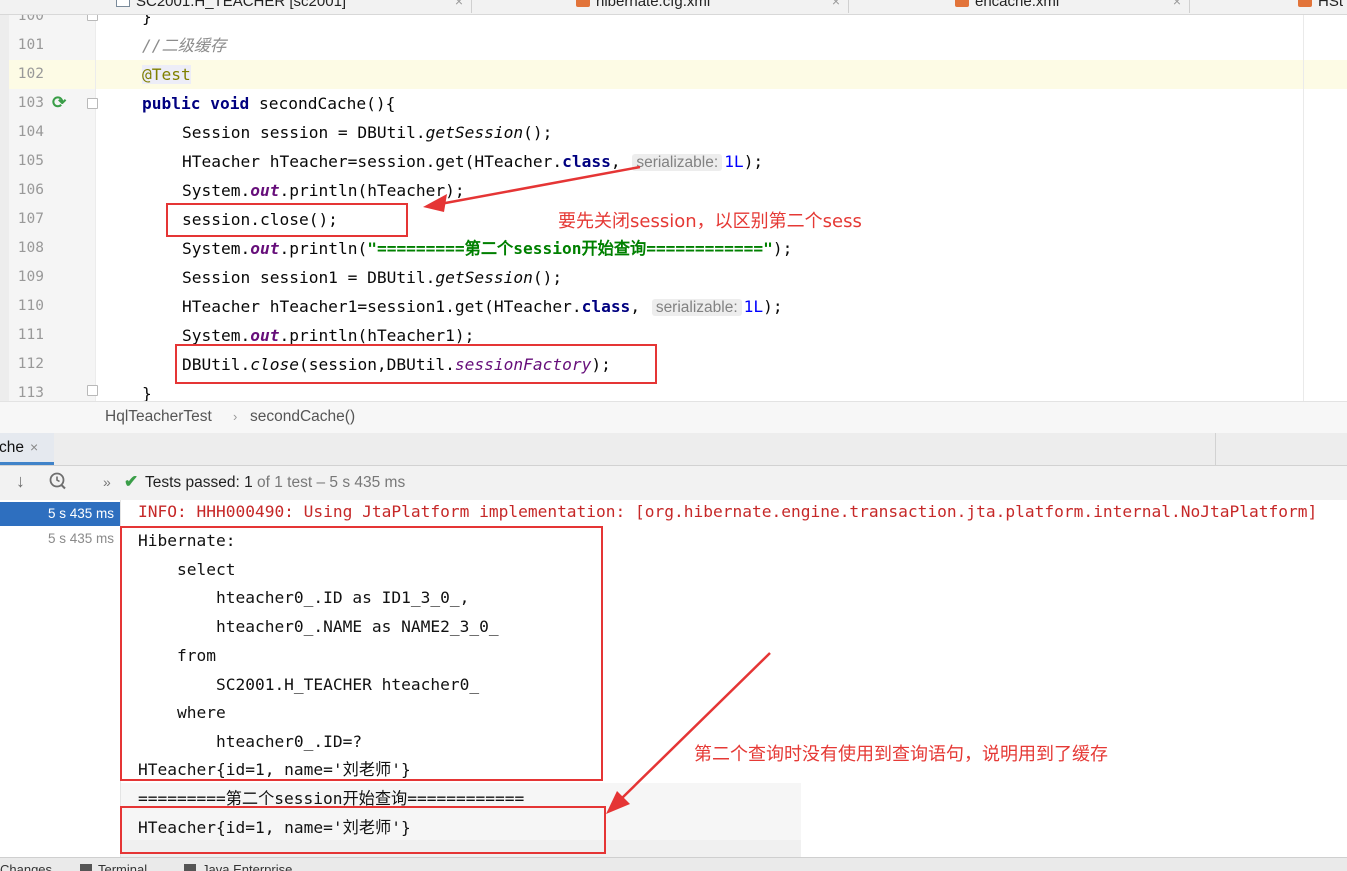 This screenshot has width=1347, height=871. Describe the element at coordinates (377, 335) in the screenshot. I see `code-token: .println(hTeacher1);` at that location.